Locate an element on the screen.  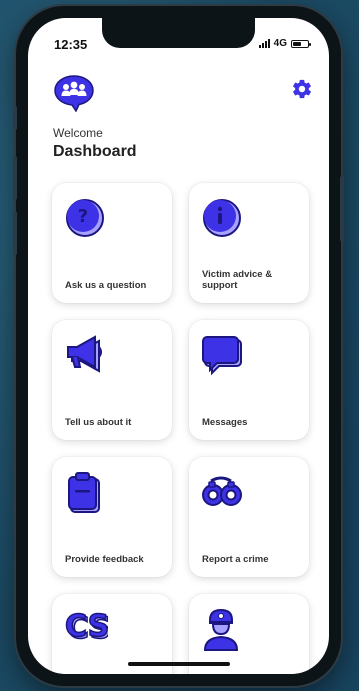
handcuffs-icon is located at coordinates (222, 494).